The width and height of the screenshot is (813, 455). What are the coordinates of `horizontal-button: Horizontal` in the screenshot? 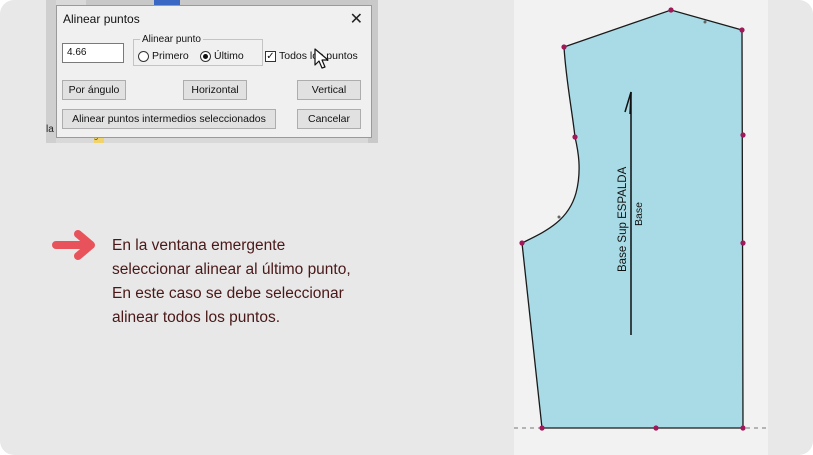 It's located at (215, 90).